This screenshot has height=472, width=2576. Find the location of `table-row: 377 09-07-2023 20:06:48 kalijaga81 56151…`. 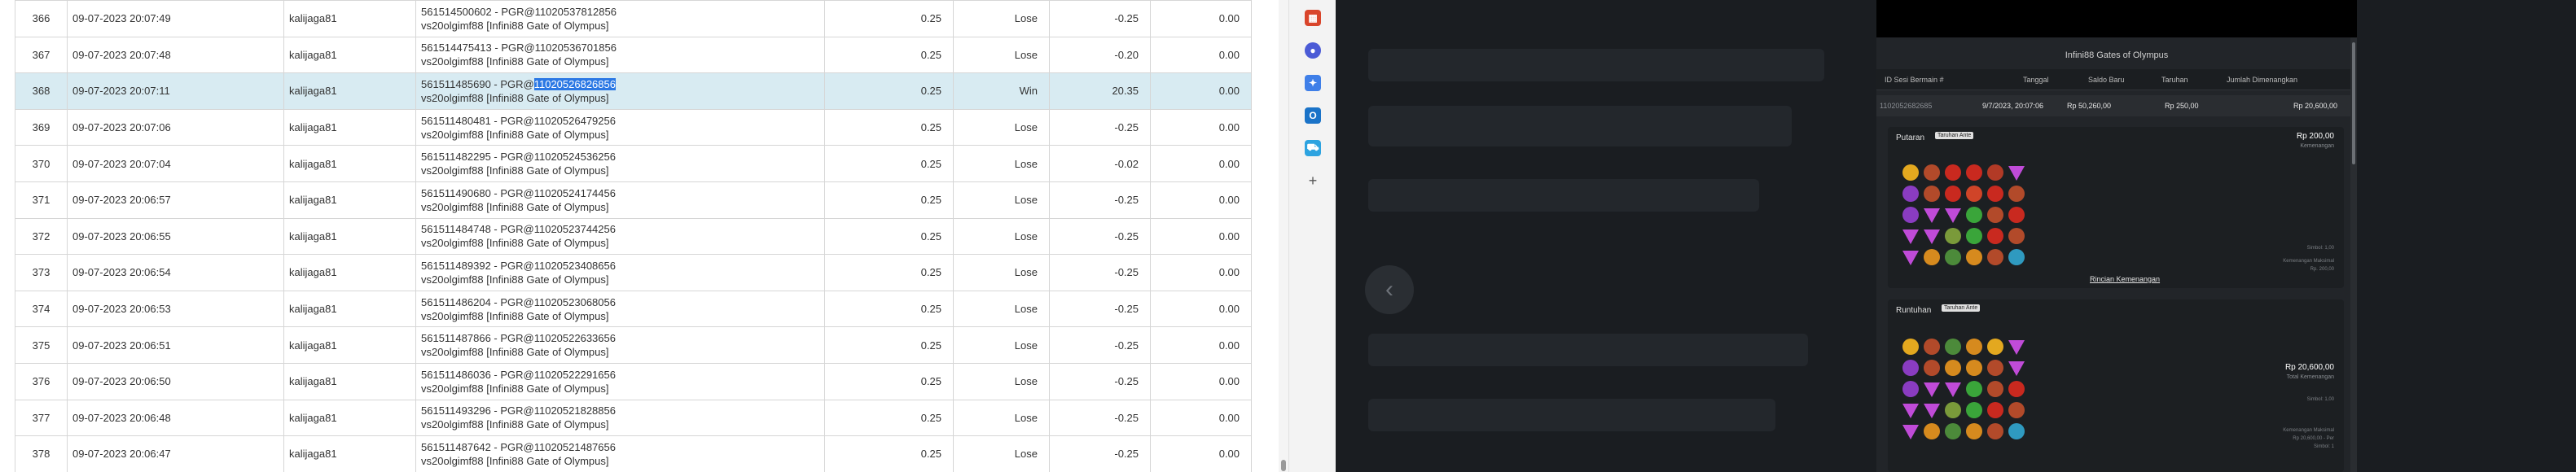

table-row: 377 09-07-2023 20:06:48 kalijaga81 56151… is located at coordinates (633, 418).